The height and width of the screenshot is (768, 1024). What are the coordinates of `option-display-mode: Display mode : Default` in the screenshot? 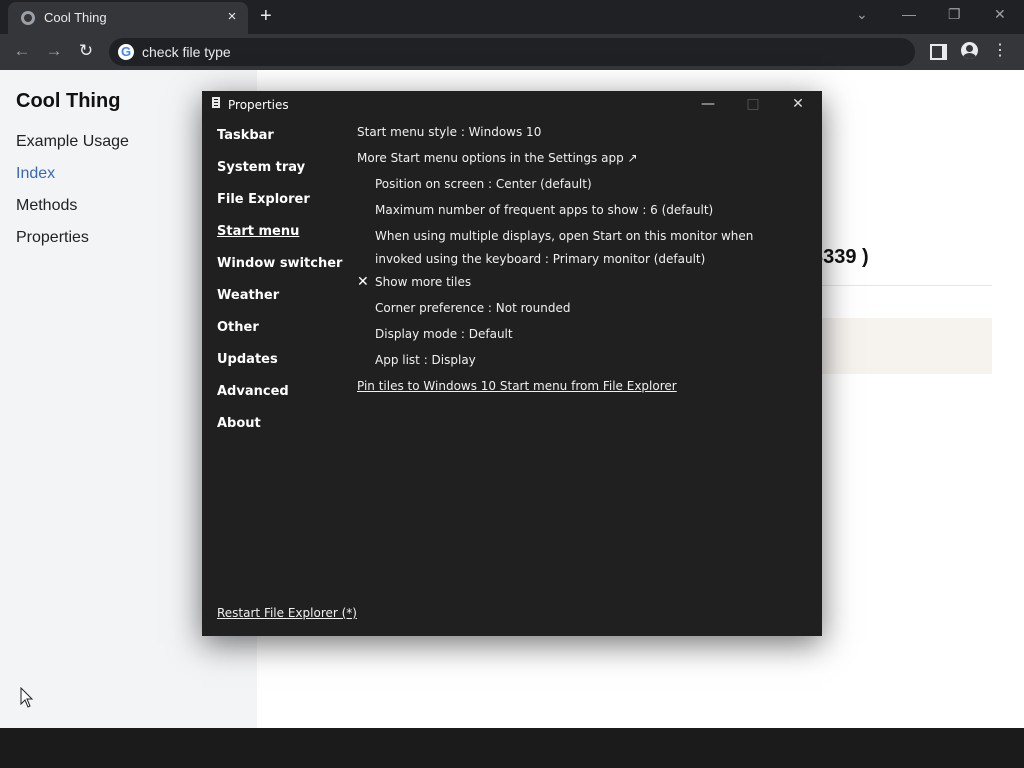 It's located at (444, 334).